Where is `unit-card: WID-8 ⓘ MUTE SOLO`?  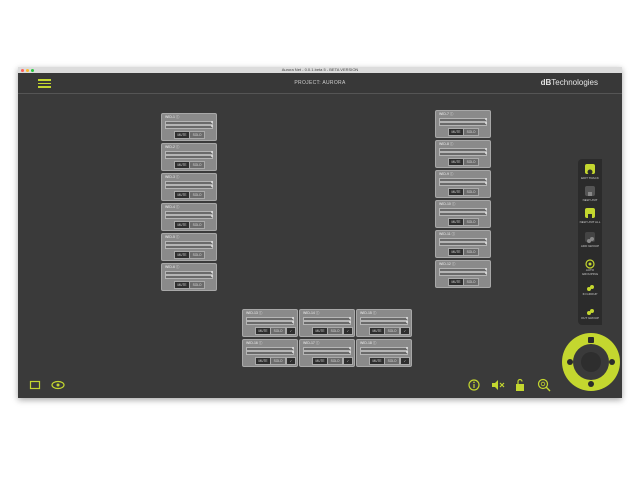 unit-card: WID-8 ⓘ MUTE SOLO is located at coordinates (463, 154).